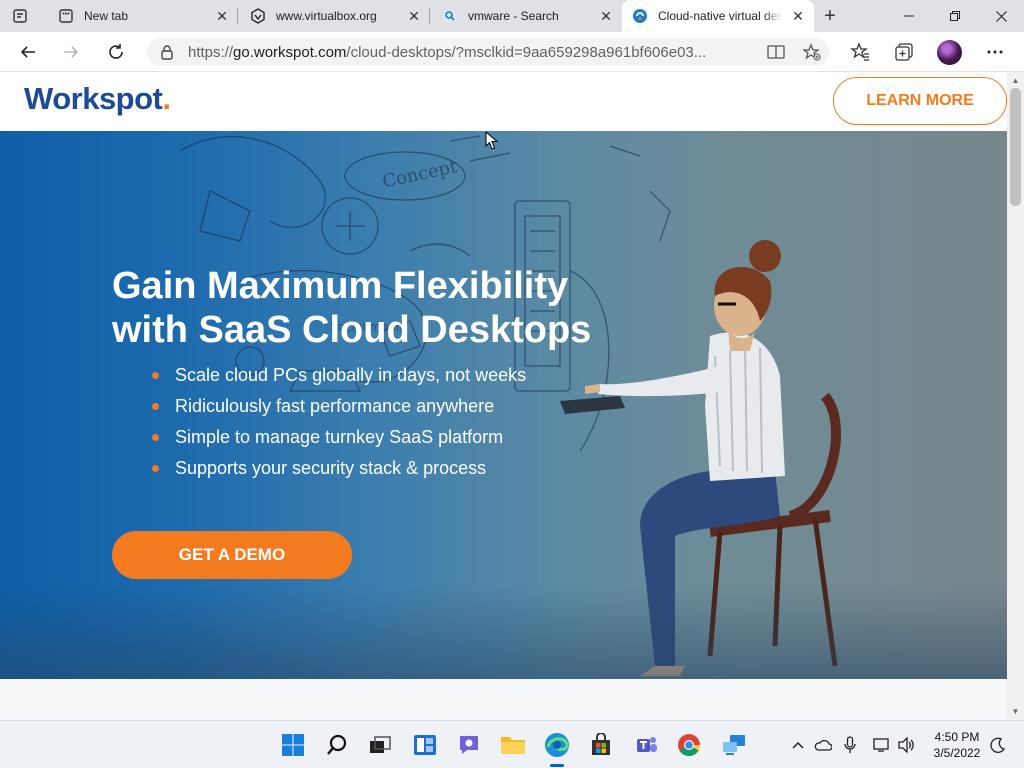  Describe the element at coordinates (352, 330) in the screenshot. I see `hero-title-line2: with SaaS Cloud Desktops` at that location.